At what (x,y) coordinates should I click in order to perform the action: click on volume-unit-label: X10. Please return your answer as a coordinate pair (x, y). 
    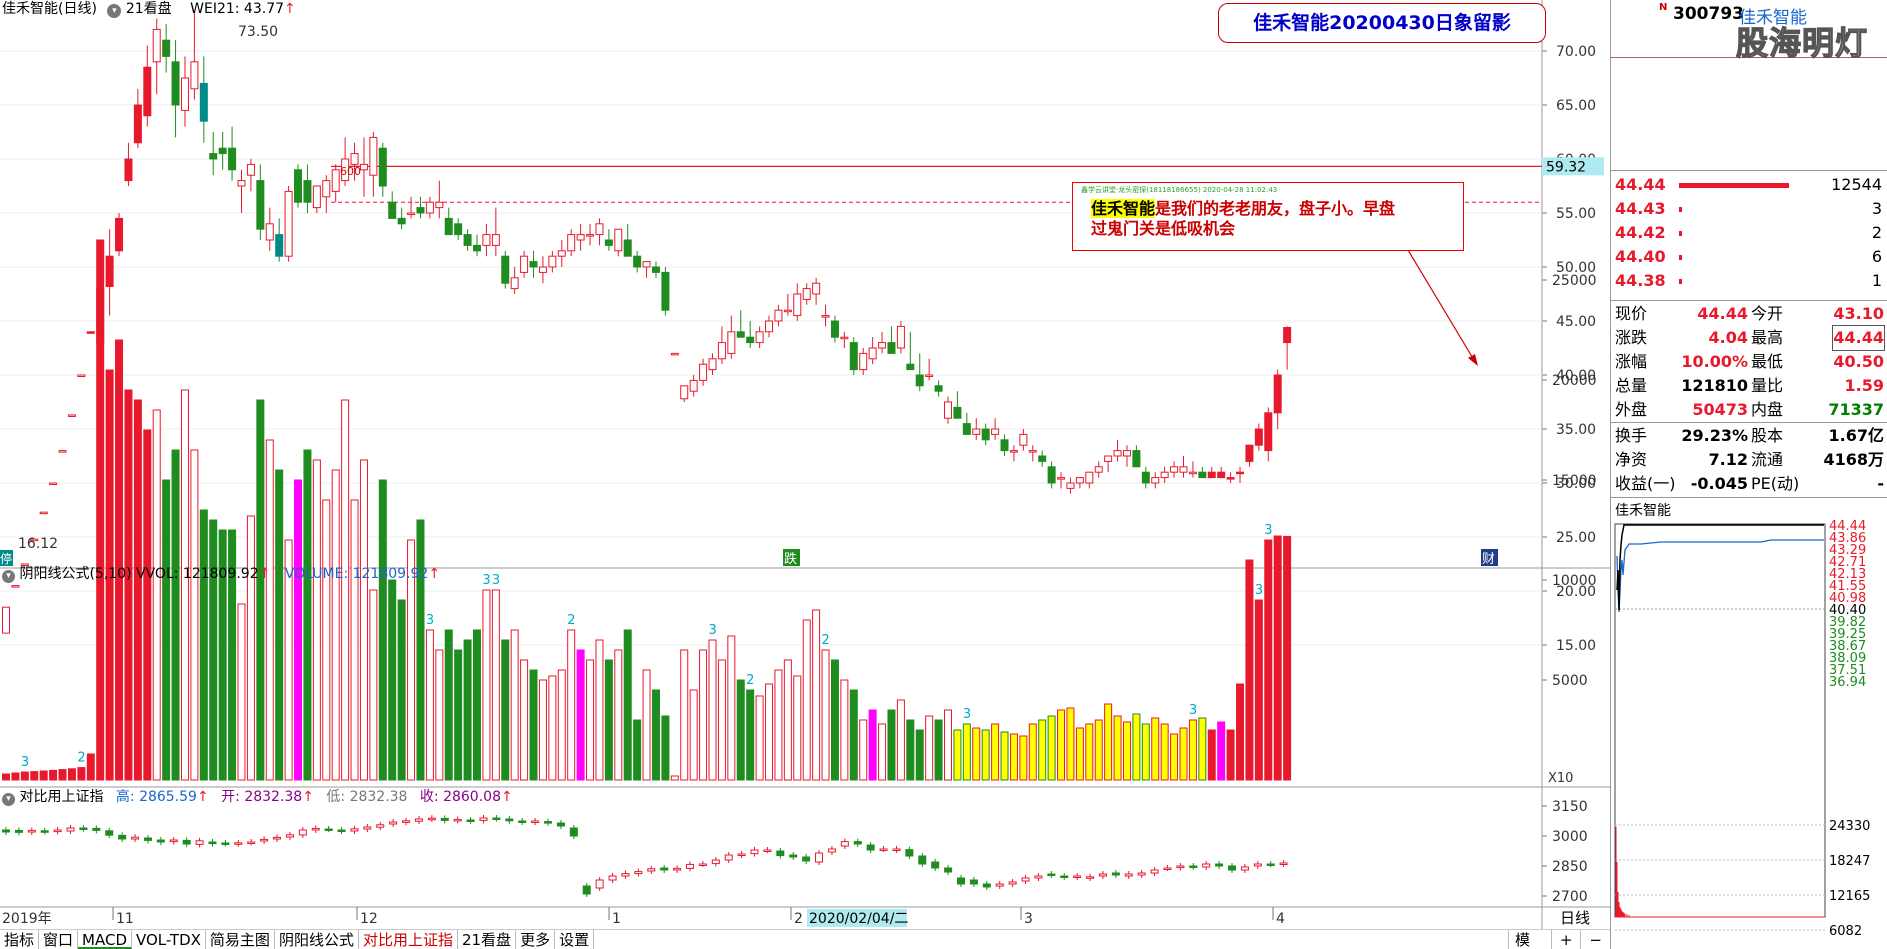
    Looking at the image, I should click on (1560, 778).